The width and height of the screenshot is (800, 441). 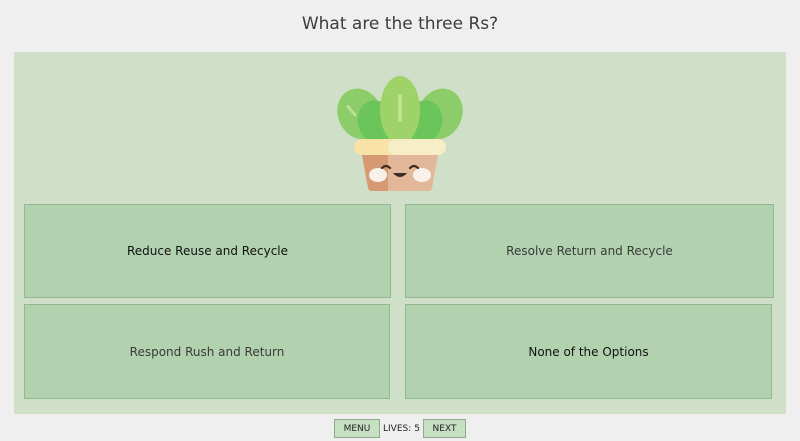 I want to click on answer-option-3-label: Respond Rush and Return, so click(x=207, y=351).